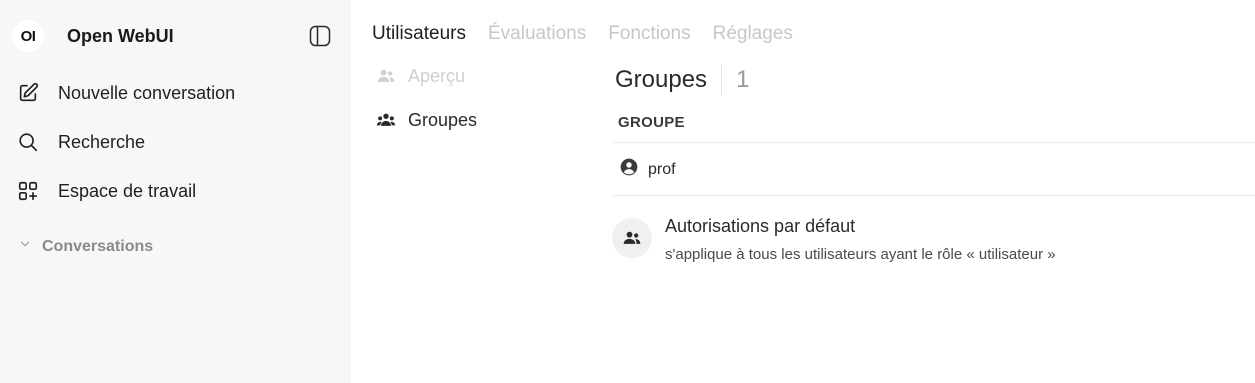 This screenshot has height=383, width=1255. Describe the element at coordinates (120, 35) in the screenshot. I see `app-name: Open WebUI` at that location.